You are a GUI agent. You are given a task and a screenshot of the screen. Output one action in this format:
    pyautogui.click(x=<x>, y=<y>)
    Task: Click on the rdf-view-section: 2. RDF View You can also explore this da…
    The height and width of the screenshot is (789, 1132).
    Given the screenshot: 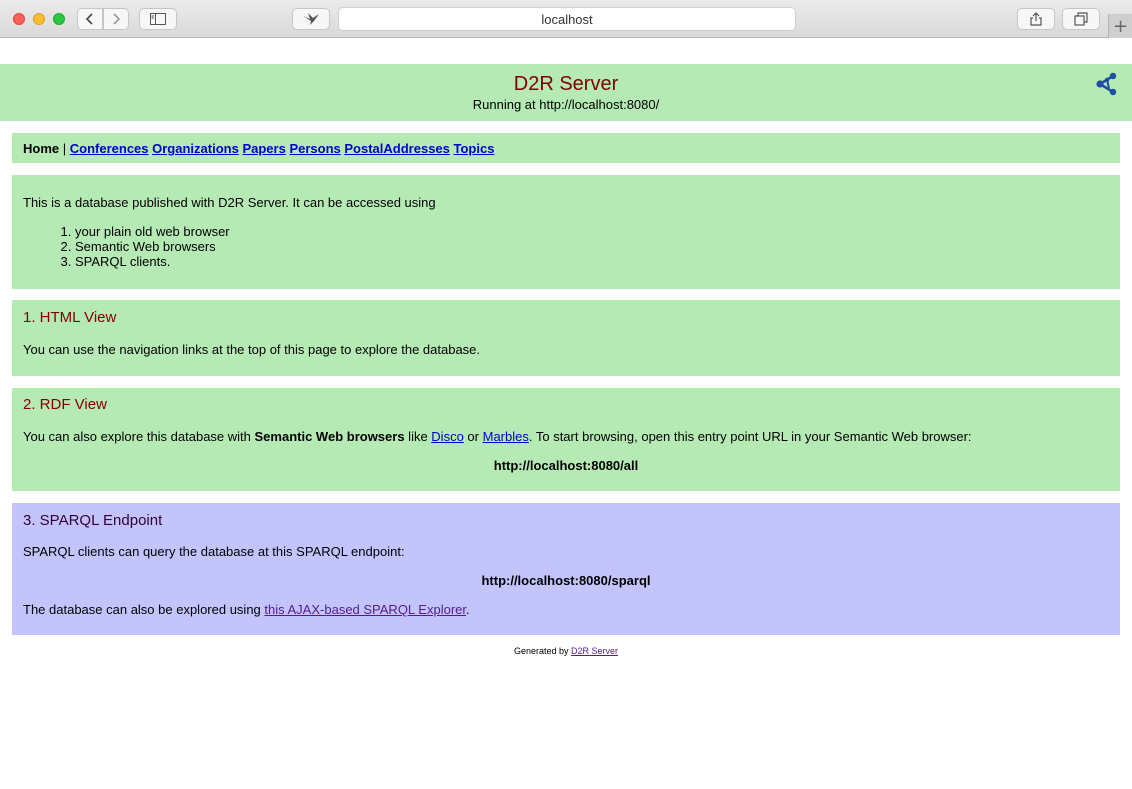 What is the action you would take?
    pyautogui.click(x=566, y=439)
    